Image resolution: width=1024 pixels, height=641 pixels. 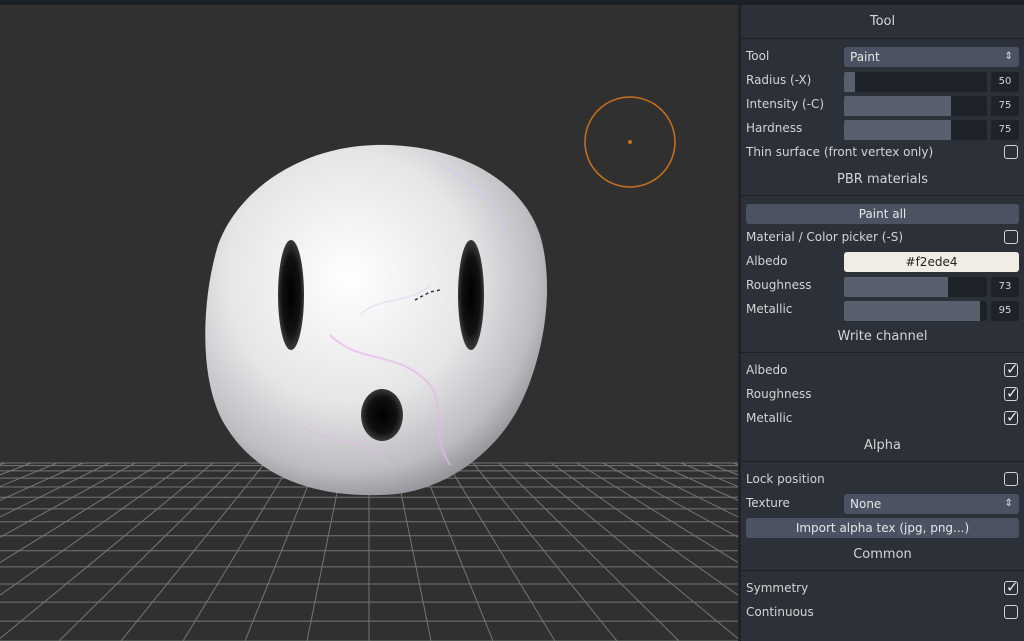 What do you see at coordinates (1005, 311) in the screenshot?
I see `metallic-value: 95` at bounding box center [1005, 311].